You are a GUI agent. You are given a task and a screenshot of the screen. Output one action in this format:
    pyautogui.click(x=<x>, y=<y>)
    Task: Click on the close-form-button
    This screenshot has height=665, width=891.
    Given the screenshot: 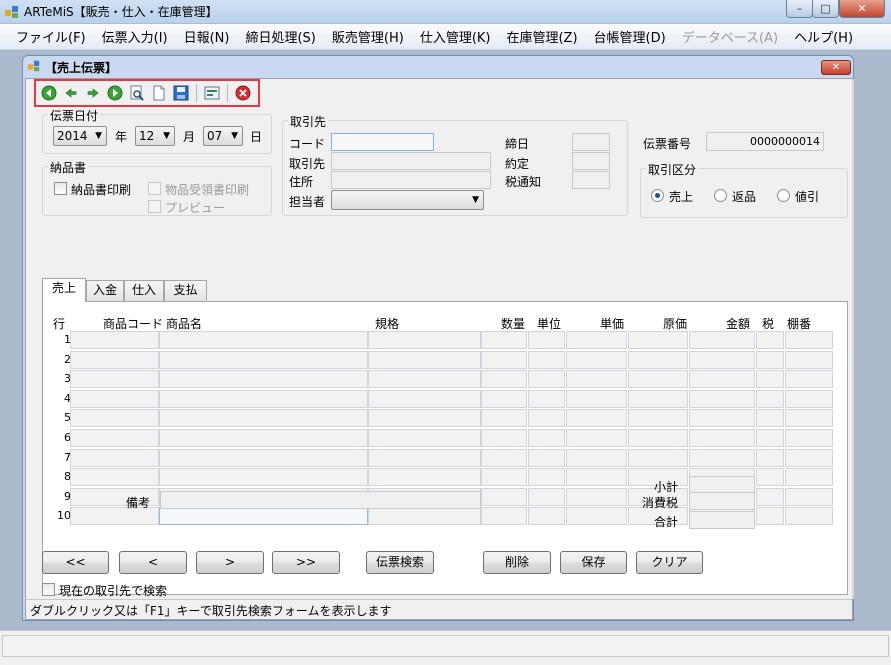 What is the action you would take?
    pyautogui.click(x=243, y=93)
    